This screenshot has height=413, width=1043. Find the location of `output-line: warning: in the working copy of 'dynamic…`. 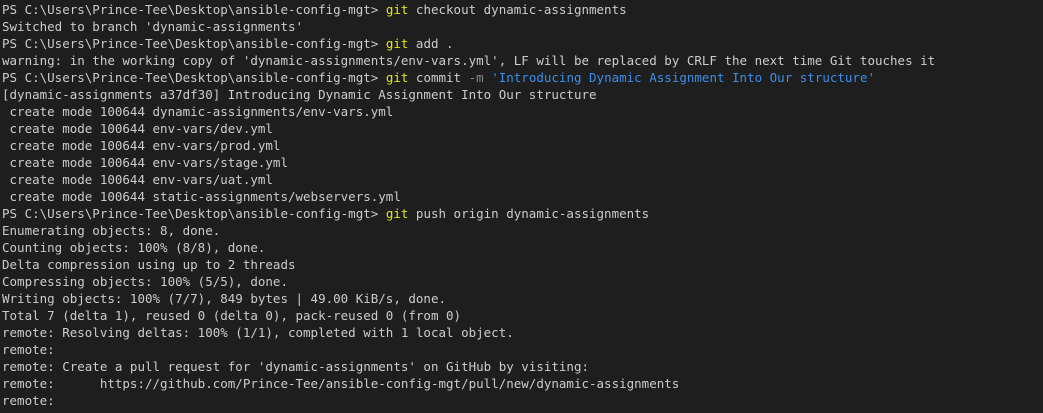

output-line: warning: in the working copy of 'dynamic… is located at coordinates (522, 60).